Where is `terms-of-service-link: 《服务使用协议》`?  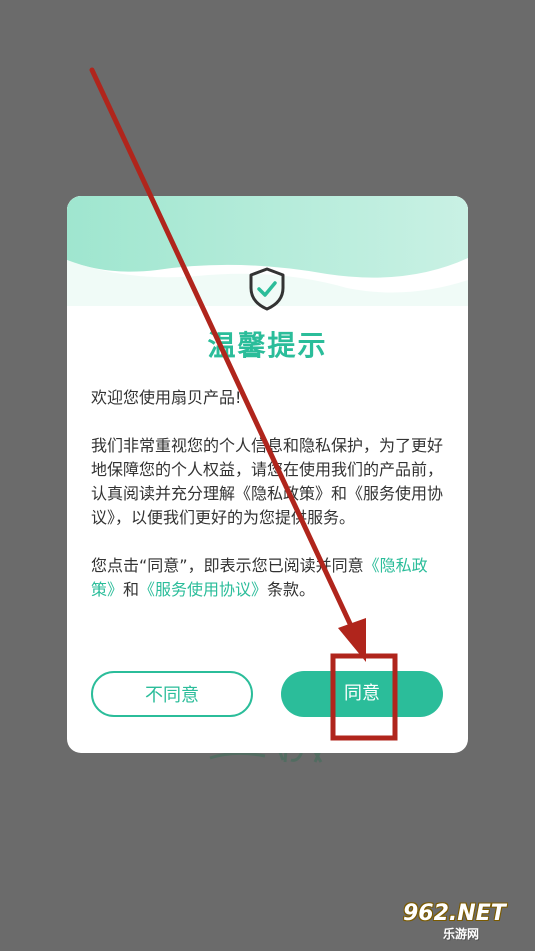 terms-of-service-link: 《服务使用协议》 is located at coordinates (203, 589).